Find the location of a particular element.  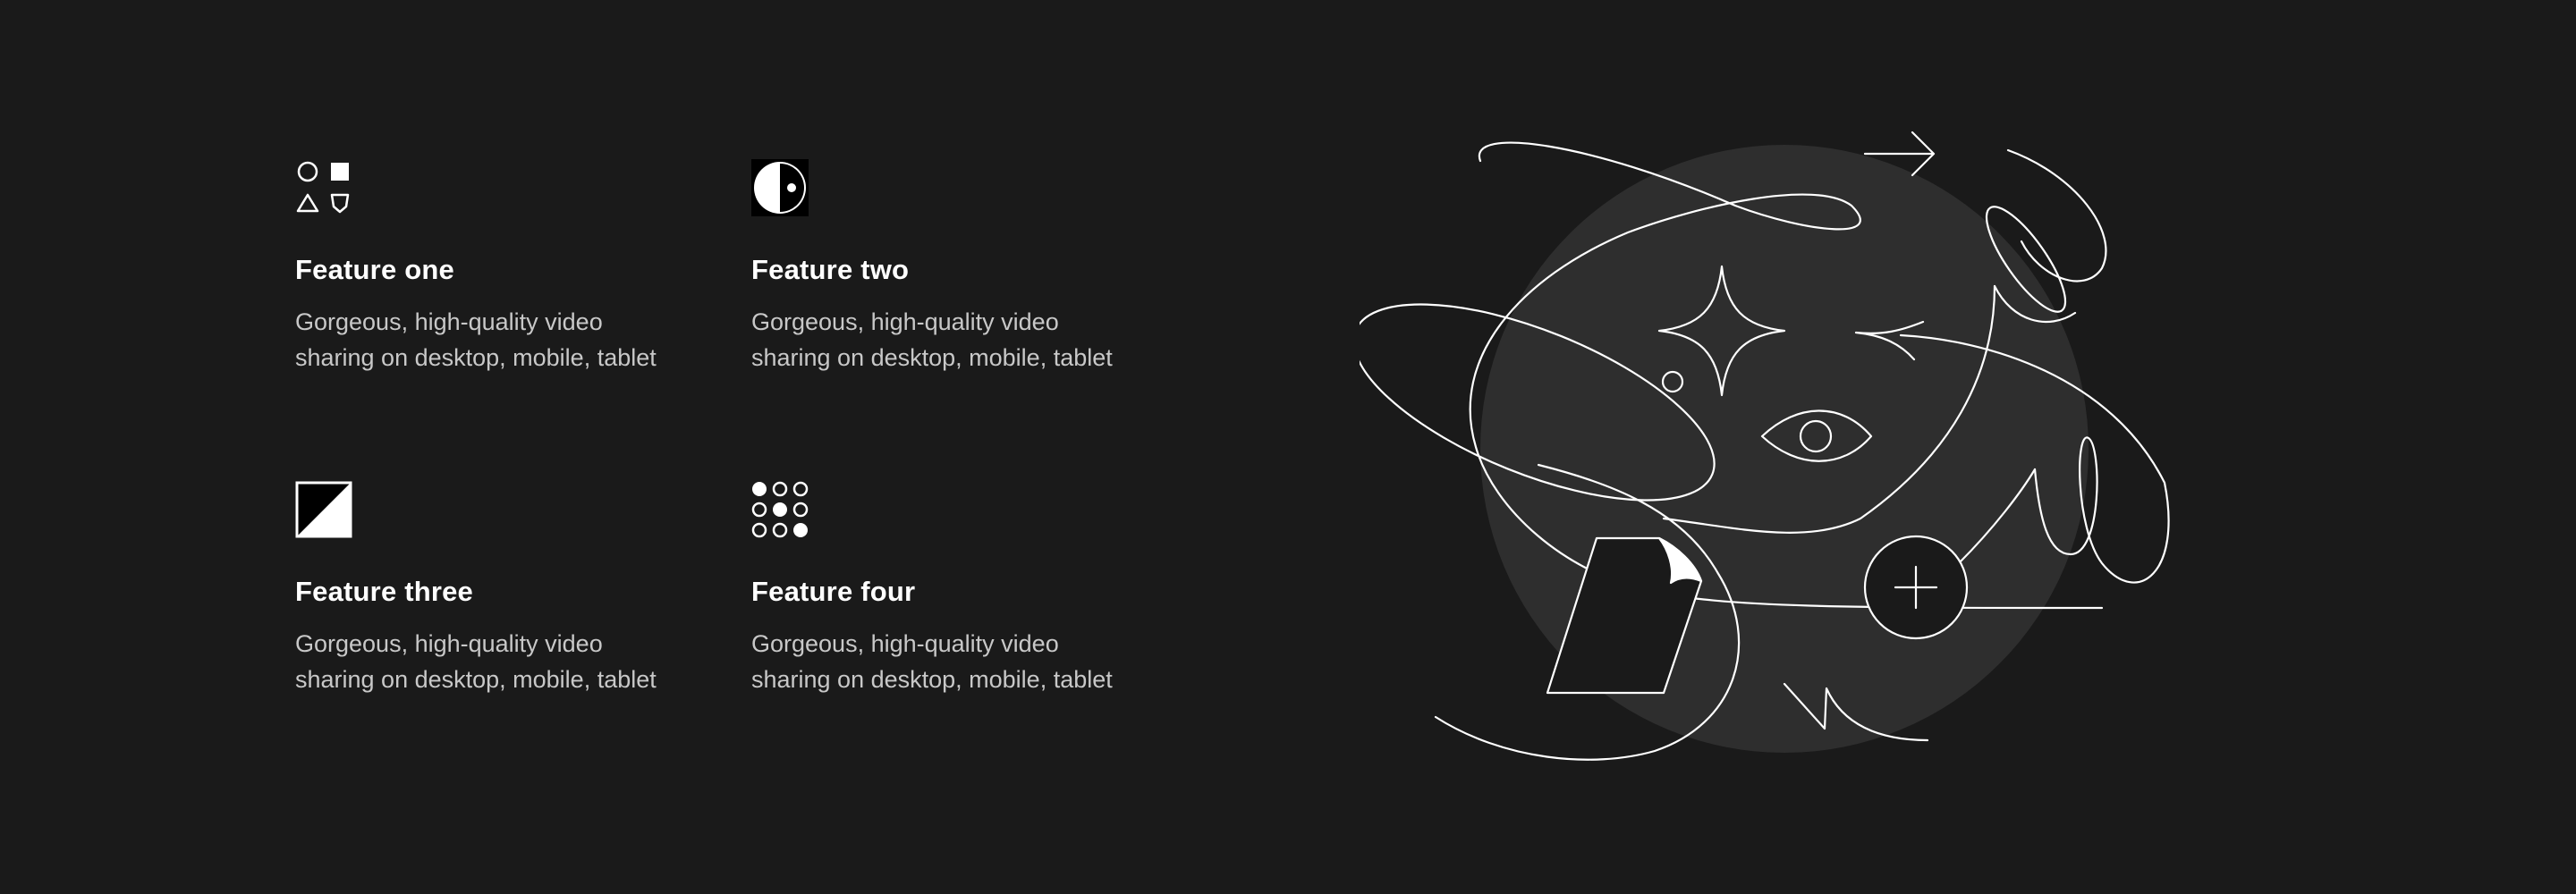

feature-title: Feature three is located at coordinates (384, 591).